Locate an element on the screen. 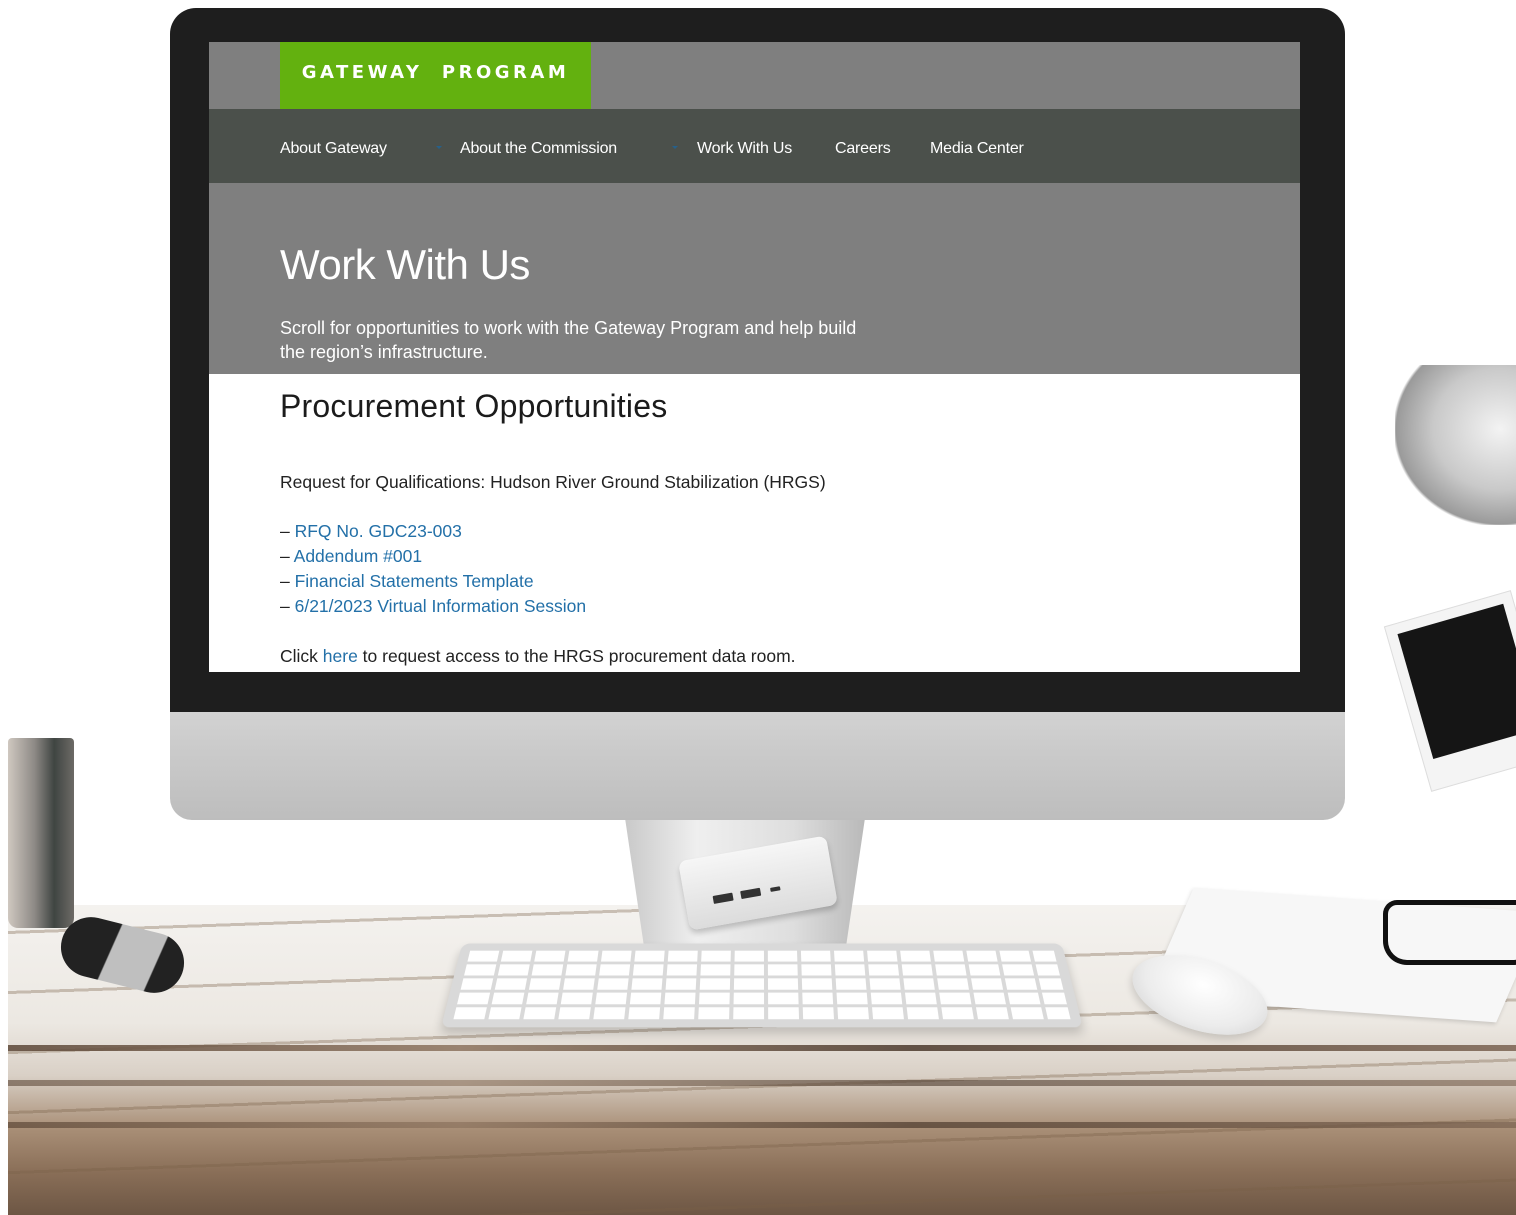  keyboard-keys is located at coordinates (762, 985).